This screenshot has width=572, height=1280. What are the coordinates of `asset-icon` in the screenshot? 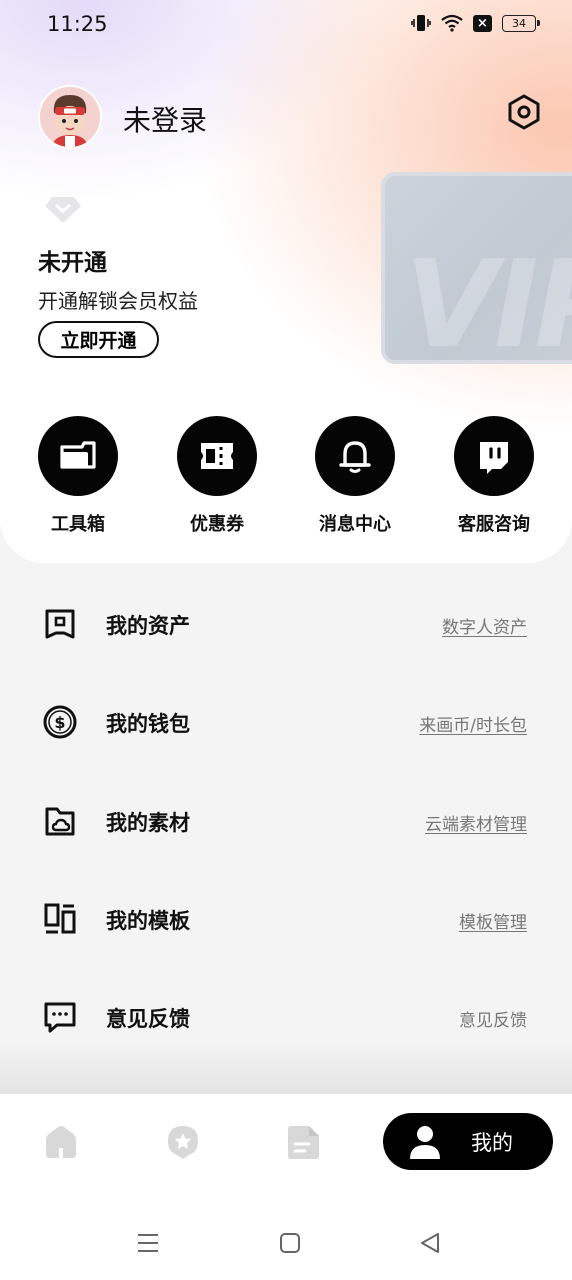 It's located at (60, 624).